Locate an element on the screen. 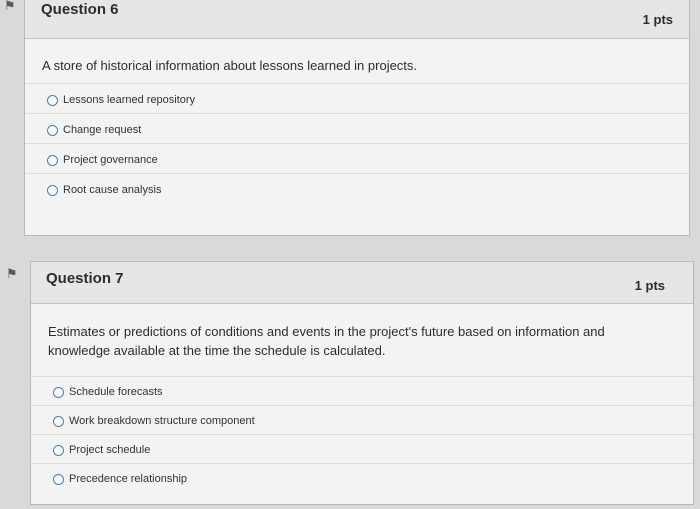  answer-label: Project schedule is located at coordinates (109, 450).